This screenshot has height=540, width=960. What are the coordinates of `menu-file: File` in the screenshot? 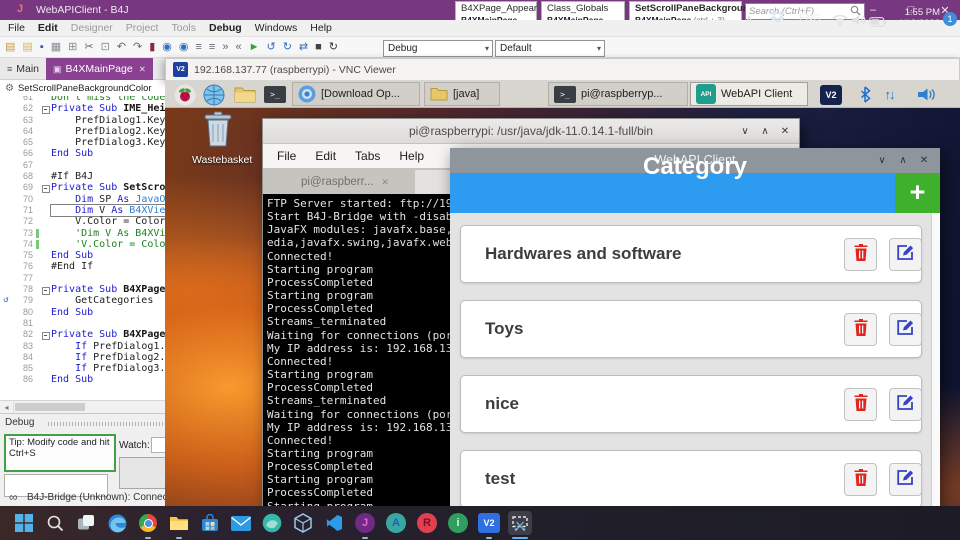 It's located at (16, 28).